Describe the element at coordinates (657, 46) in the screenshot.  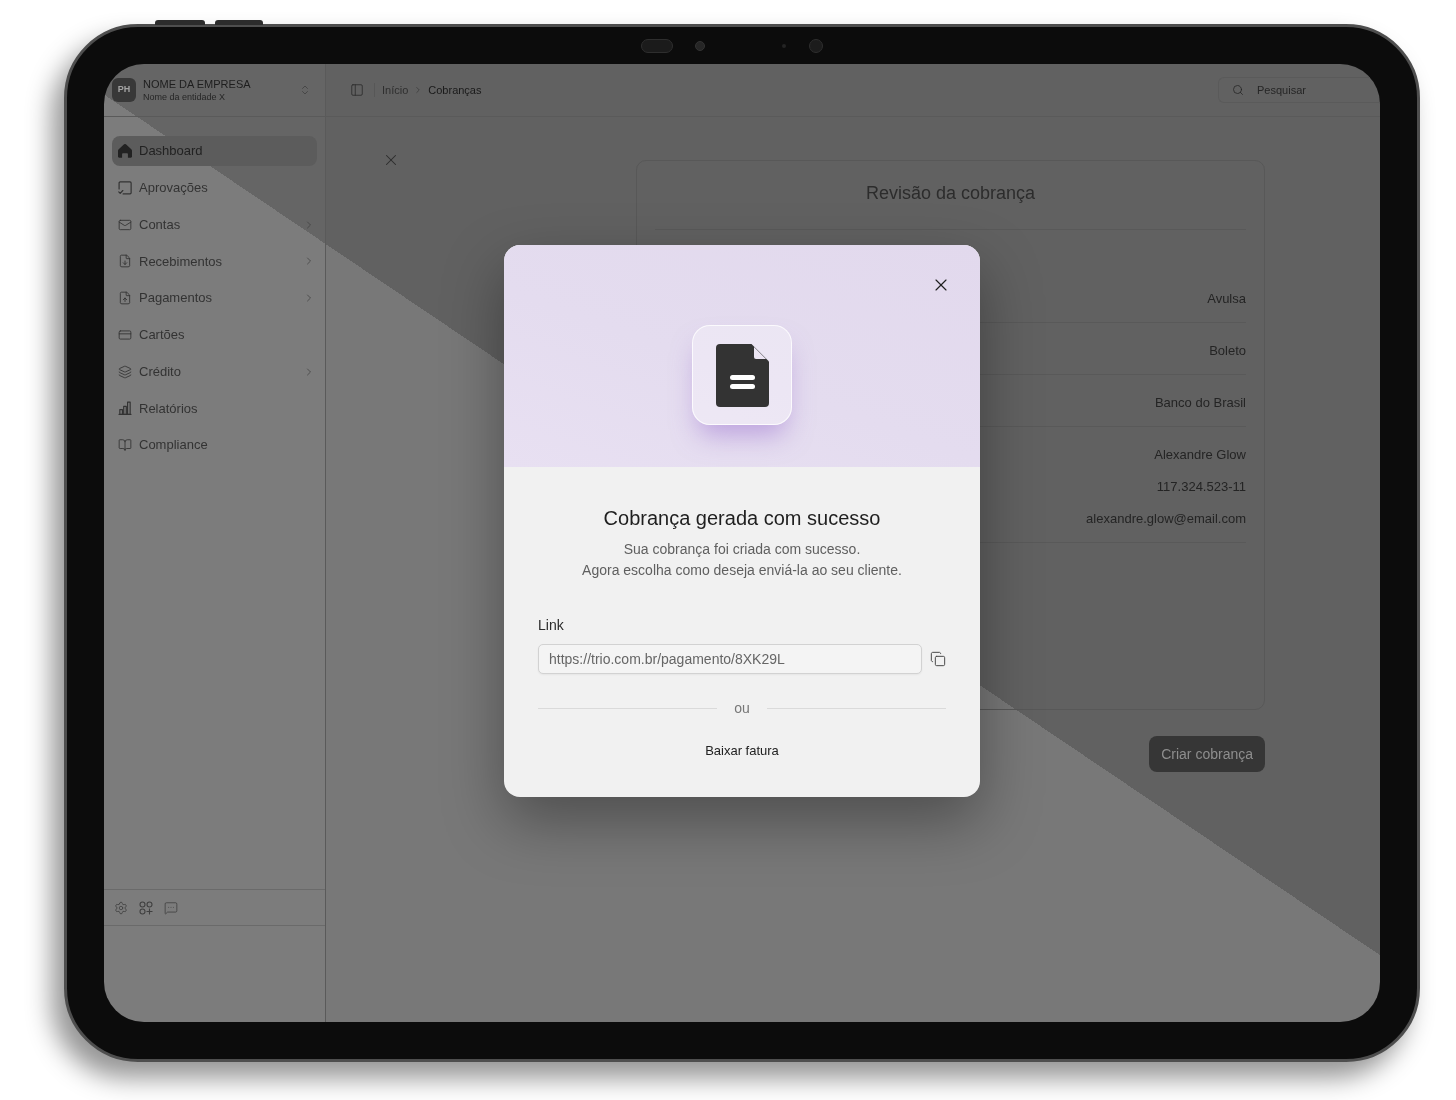
I see `sensor-pill-icon` at that location.